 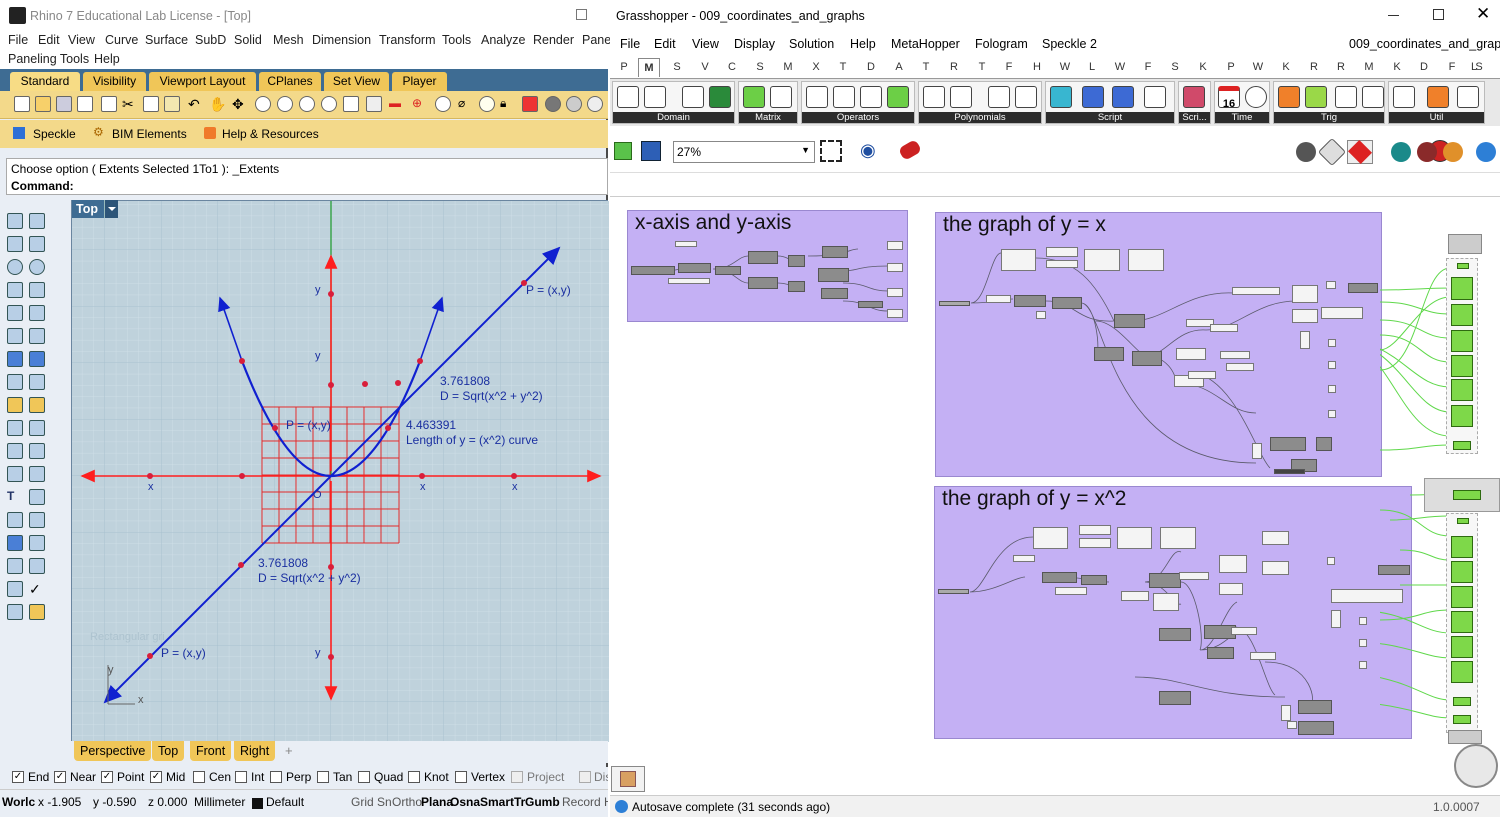 What do you see at coordinates (1316, 728) in the screenshot?
I see `yx2-out-point` at bounding box center [1316, 728].